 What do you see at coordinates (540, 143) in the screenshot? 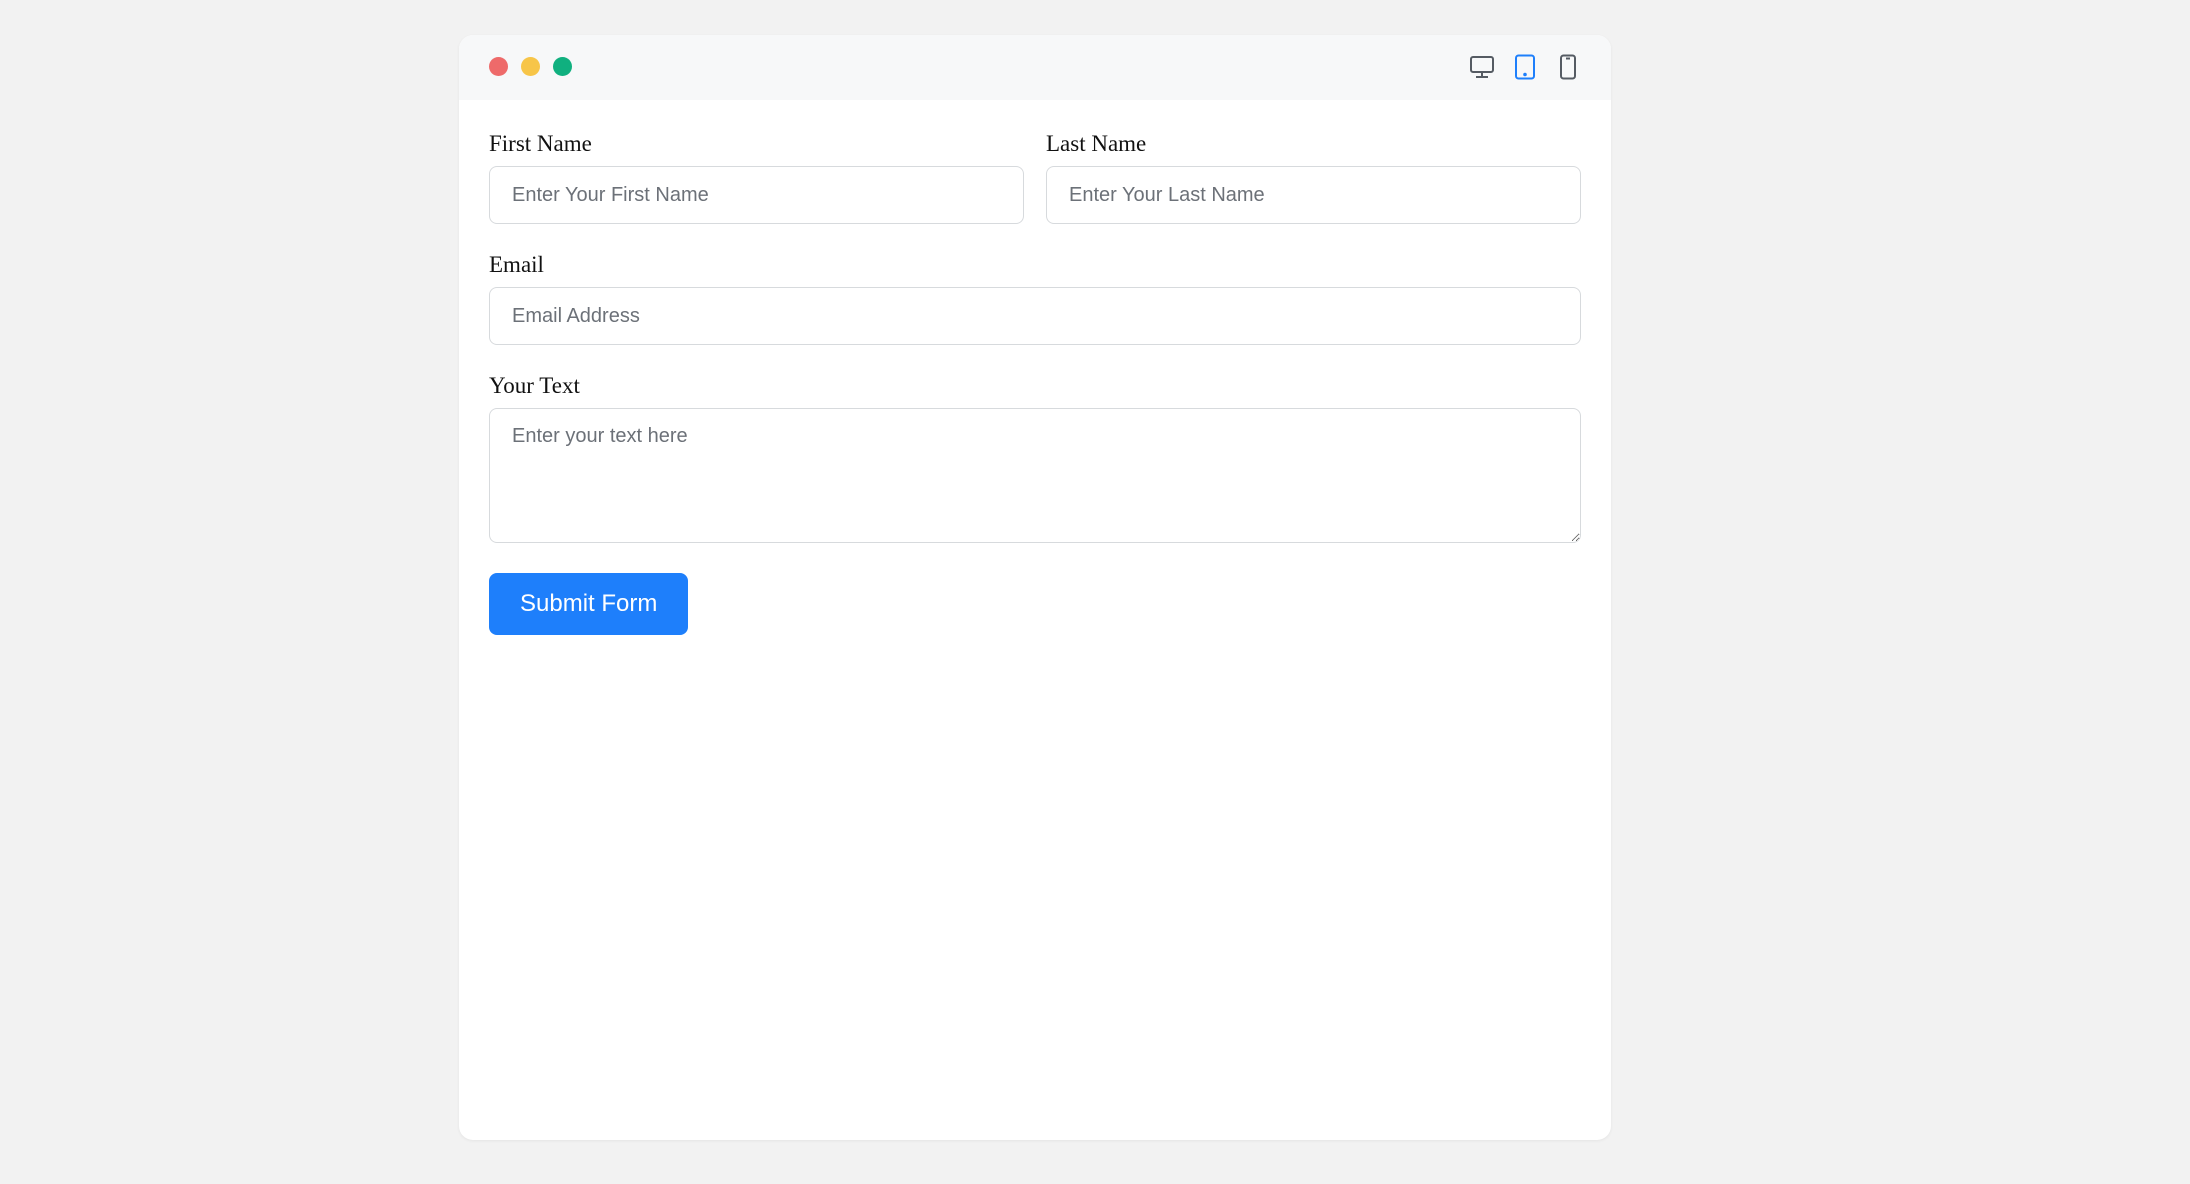
I see `first-name-label: First Name` at bounding box center [540, 143].